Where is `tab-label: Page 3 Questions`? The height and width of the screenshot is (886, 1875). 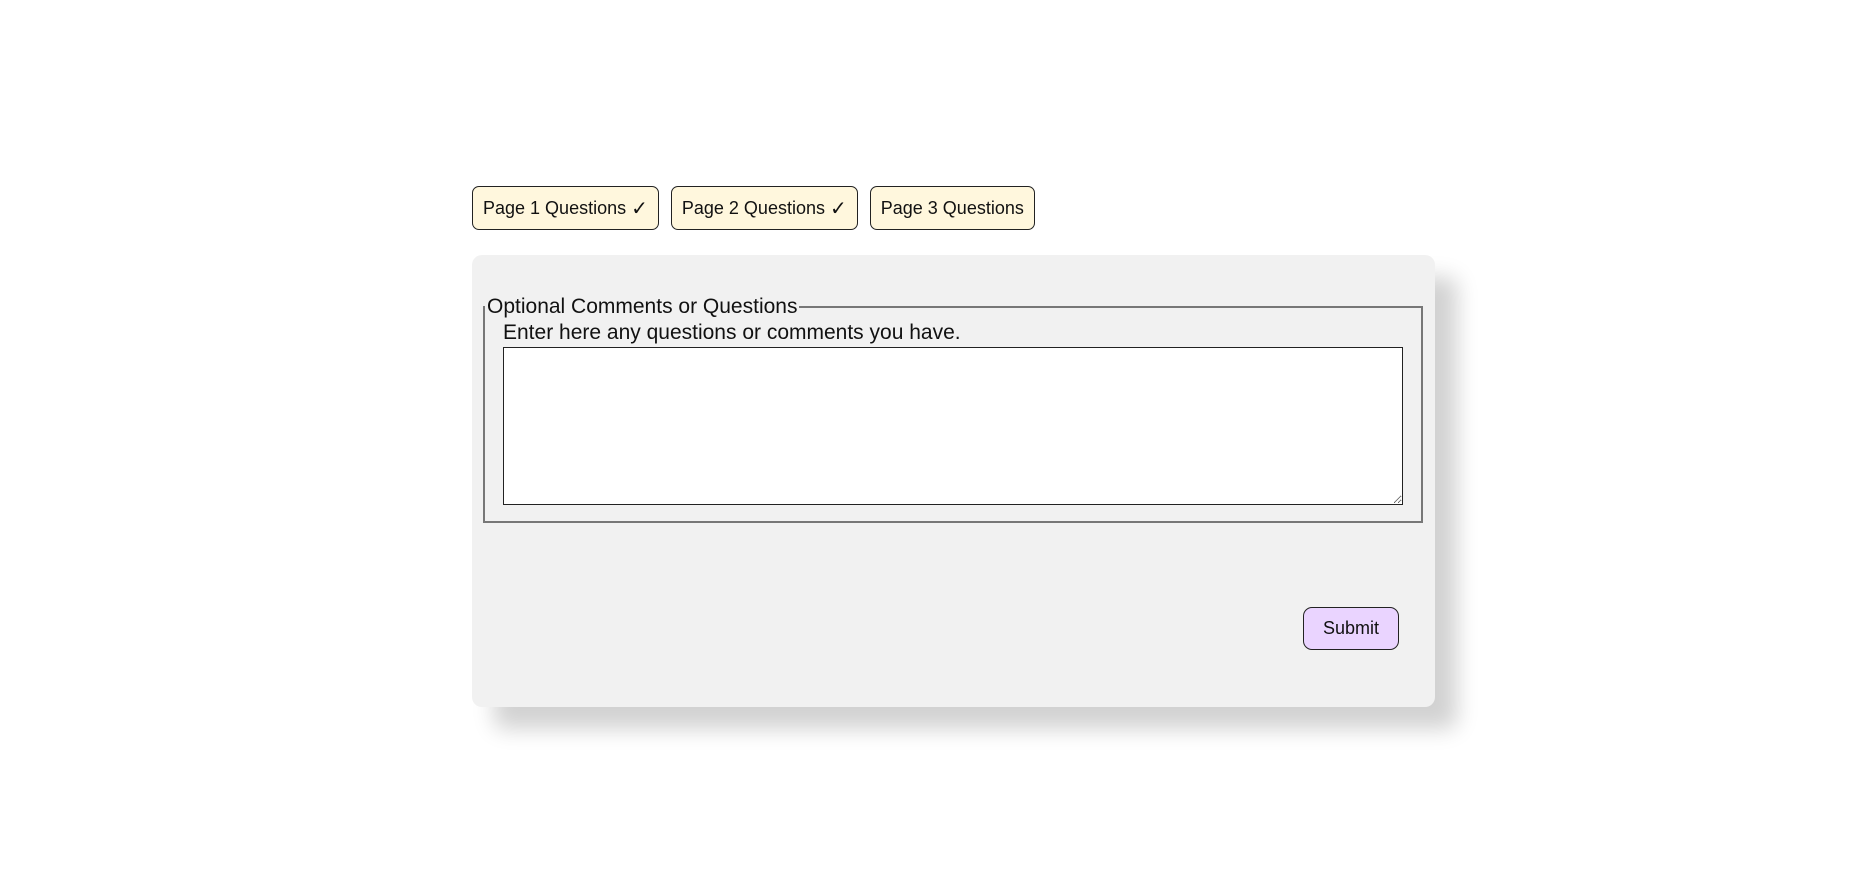 tab-label: Page 3 Questions is located at coordinates (952, 207).